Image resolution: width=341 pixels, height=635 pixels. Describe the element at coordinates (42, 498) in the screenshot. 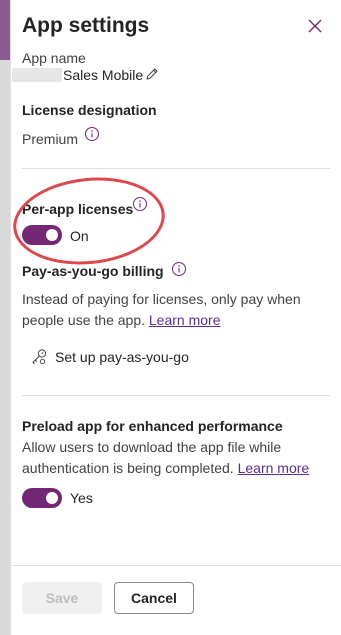

I see `preload-toggle` at that location.